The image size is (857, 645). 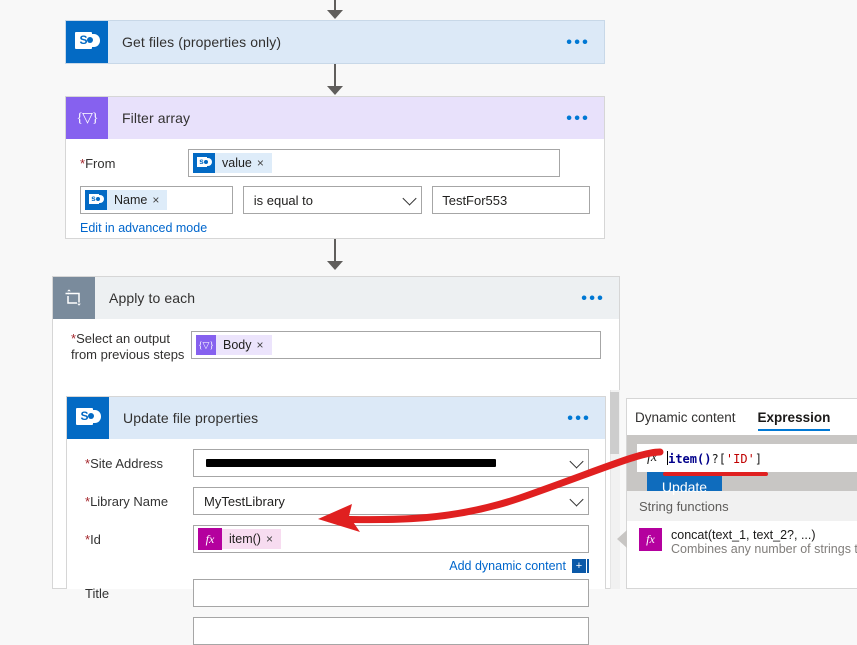 What do you see at coordinates (764, 549) in the screenshot?
I see `function-description: Combines any number of strings toget` at bounding box center [764, 549].